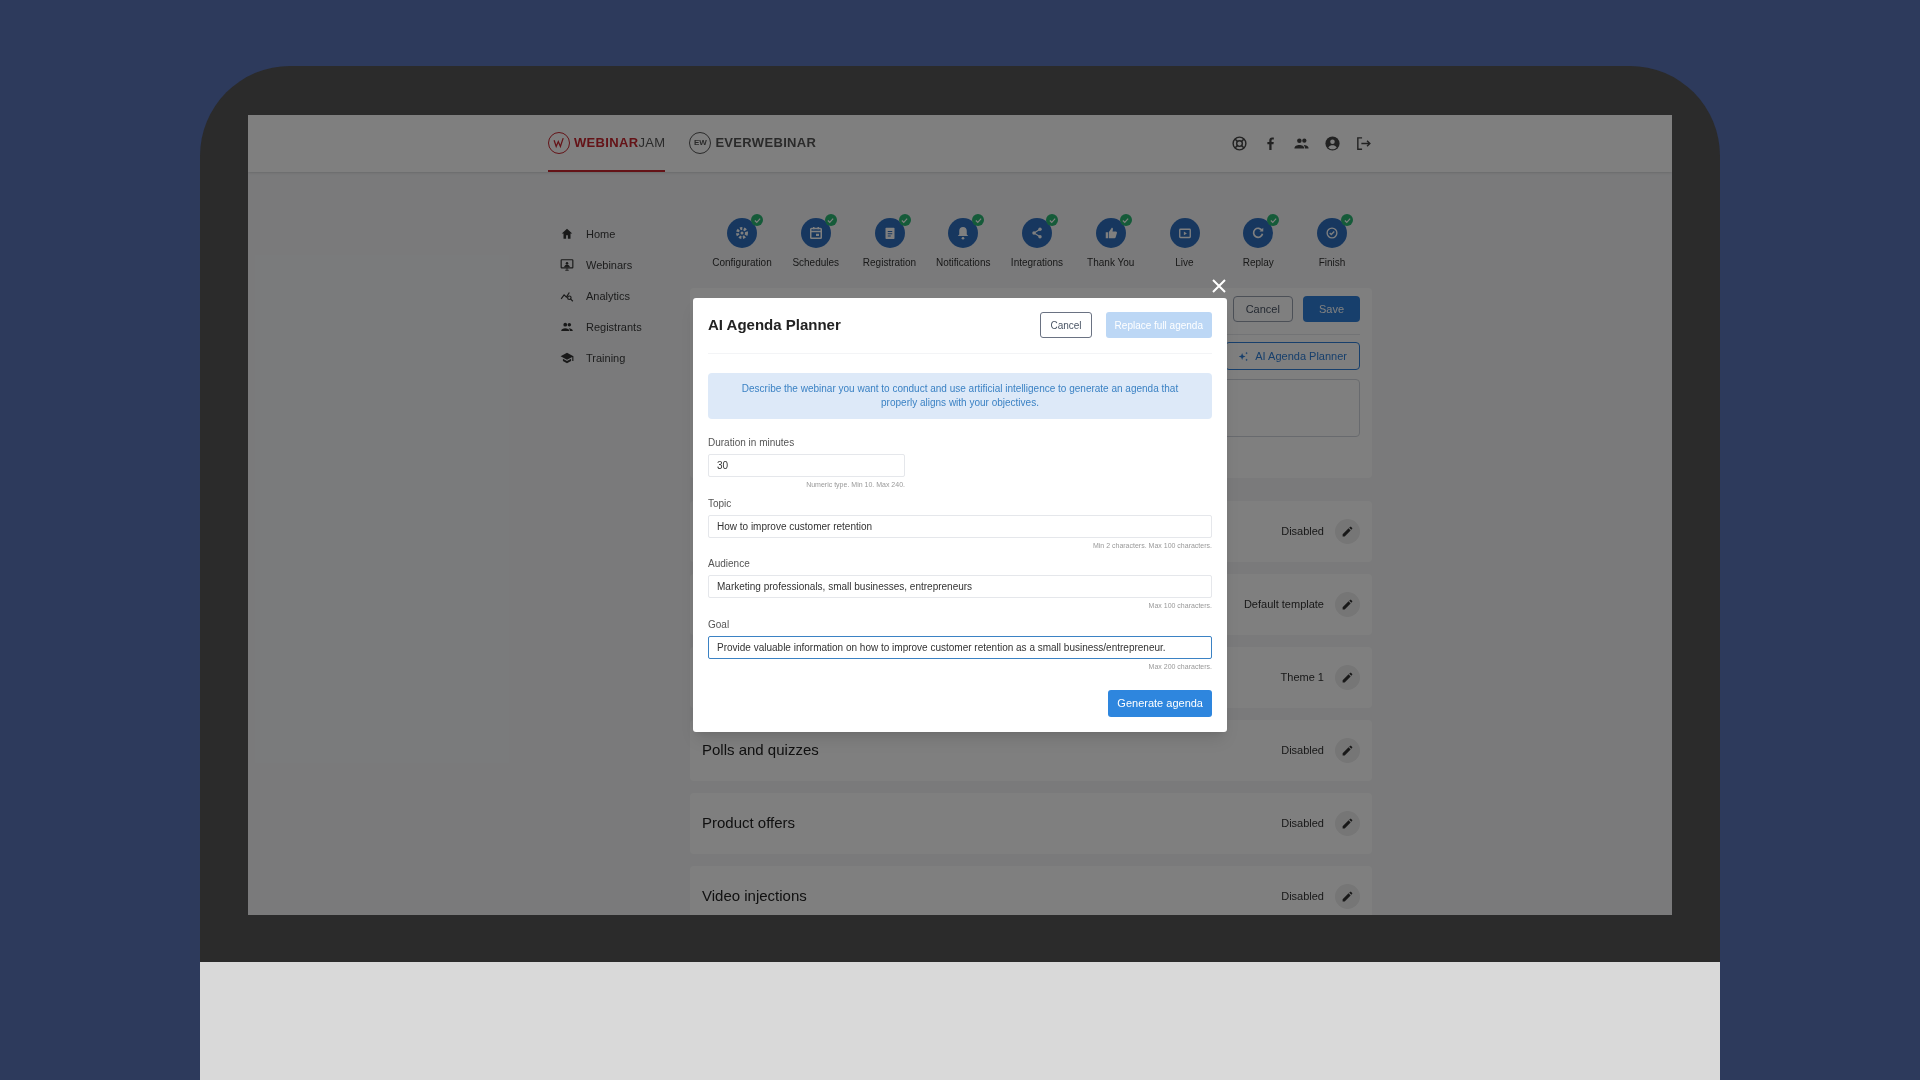 This screenshot has width=1920, height=1080. I want to click on step-label: Replay, so click(1258, 263).